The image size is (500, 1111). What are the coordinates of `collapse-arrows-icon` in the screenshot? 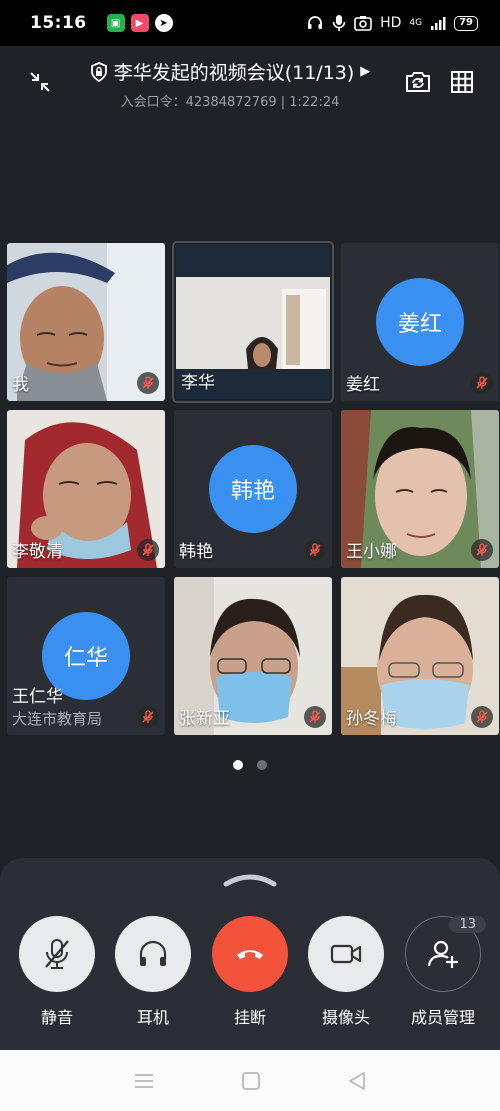 It's located at (40, 82).